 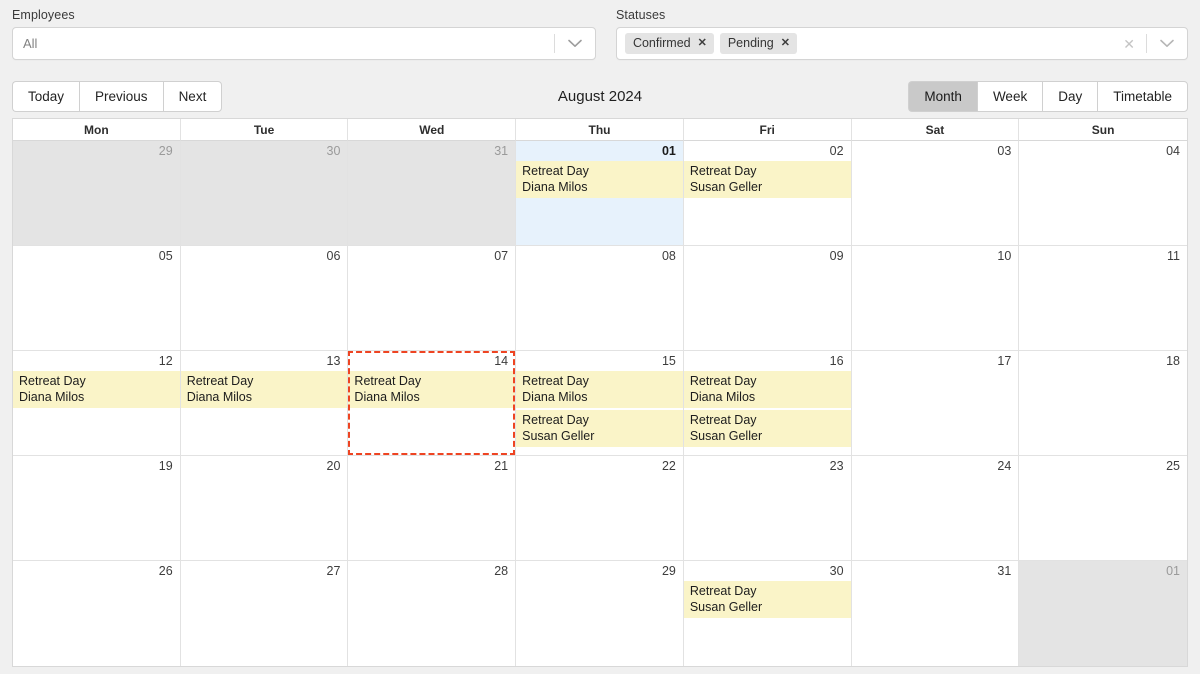 I want to click on view-tab-day: Day, so click(x=1070, y=96).